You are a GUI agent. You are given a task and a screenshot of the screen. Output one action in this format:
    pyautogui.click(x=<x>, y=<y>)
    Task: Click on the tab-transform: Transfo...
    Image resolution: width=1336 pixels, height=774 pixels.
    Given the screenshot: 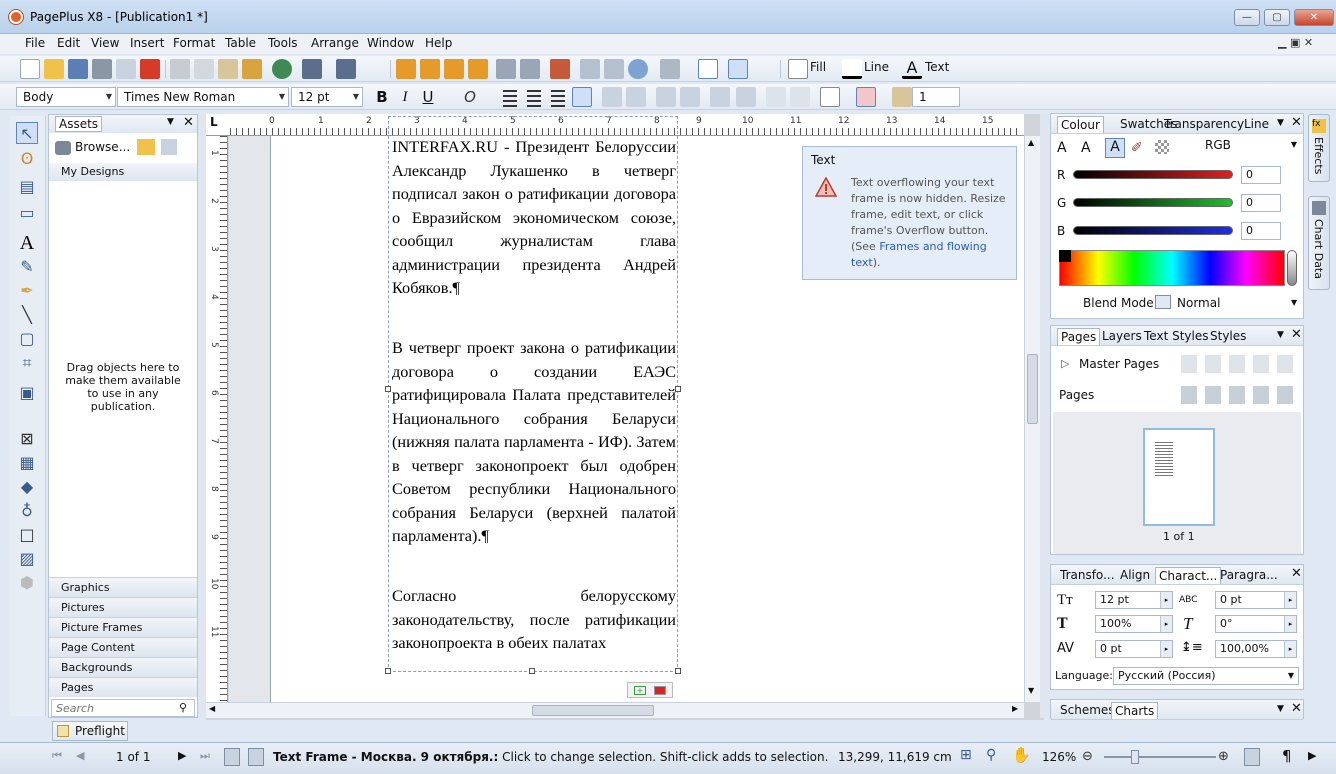 What is the action you would take?
    pyautogui.click(x=1087, y=575)
    